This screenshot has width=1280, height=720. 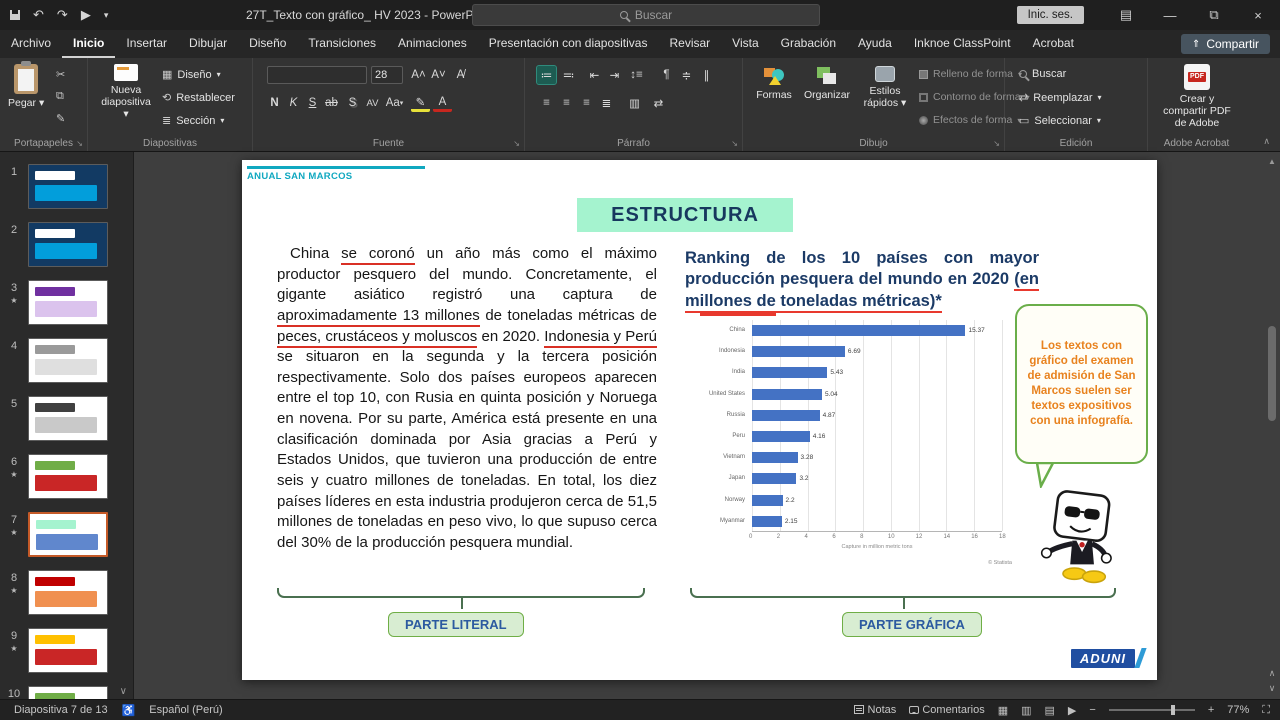 I want to click on ribbon-tab-acrobat: Acrobat, so click(x=1053, y=44).